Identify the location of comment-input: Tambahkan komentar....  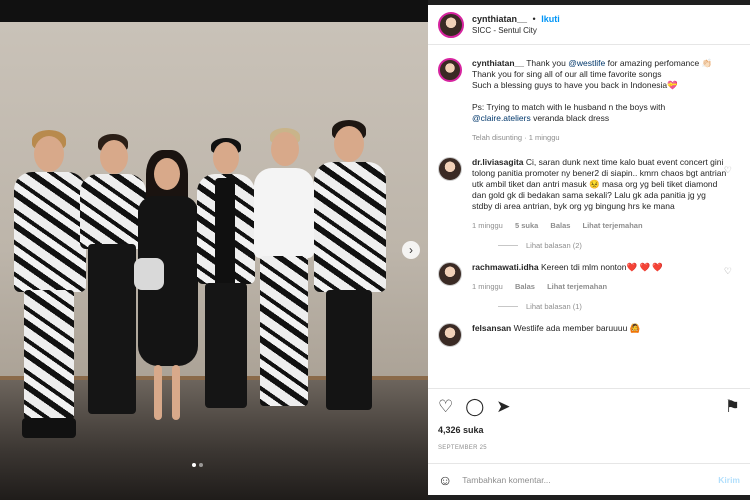
(506, 480).